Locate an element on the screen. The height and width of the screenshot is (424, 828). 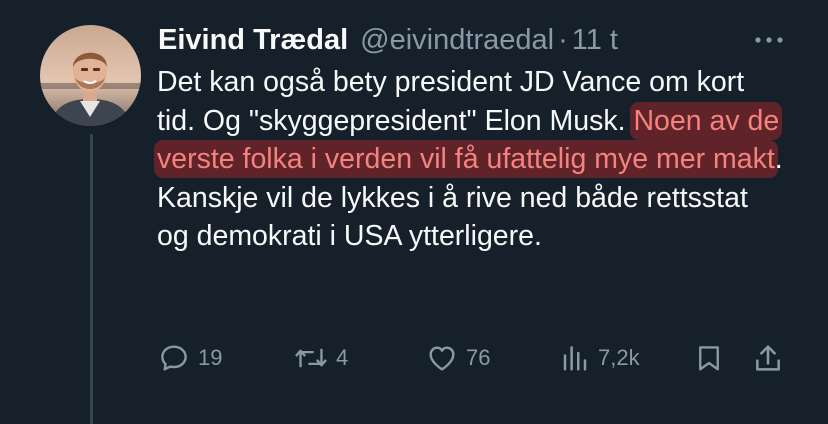
author-name: Eivind Trædal is located at coordinates (253, 40).